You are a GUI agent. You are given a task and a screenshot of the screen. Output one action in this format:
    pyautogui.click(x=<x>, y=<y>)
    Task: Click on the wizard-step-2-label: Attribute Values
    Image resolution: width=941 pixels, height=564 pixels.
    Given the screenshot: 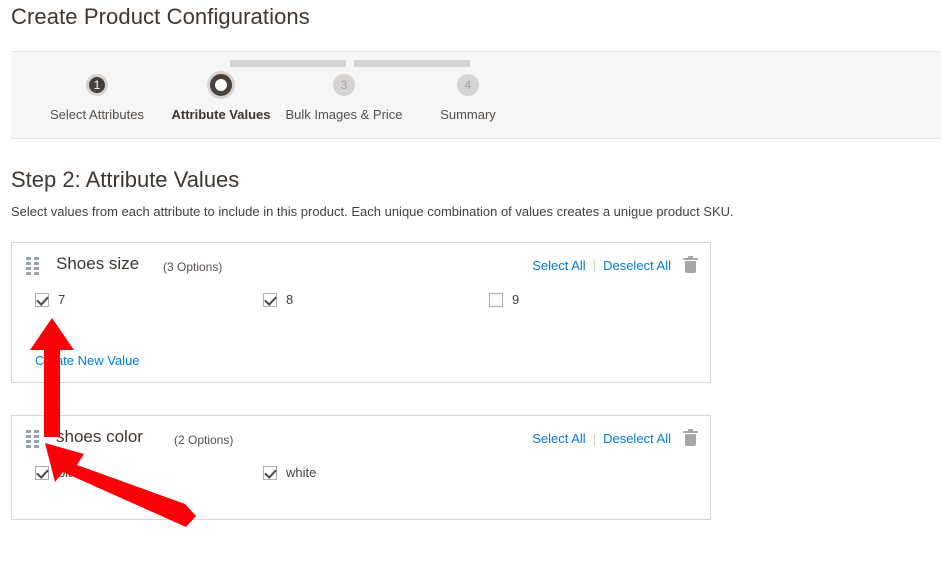 What is the action you would take?
    pyautogui.click(x=221, y=114)
    